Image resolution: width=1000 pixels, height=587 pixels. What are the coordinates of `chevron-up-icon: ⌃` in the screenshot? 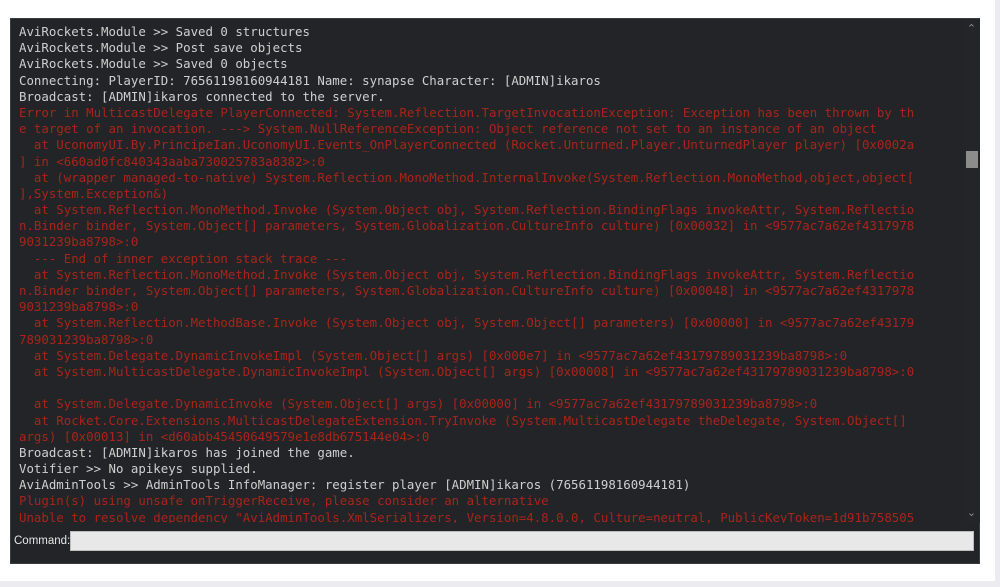 It's located at (971, 29).